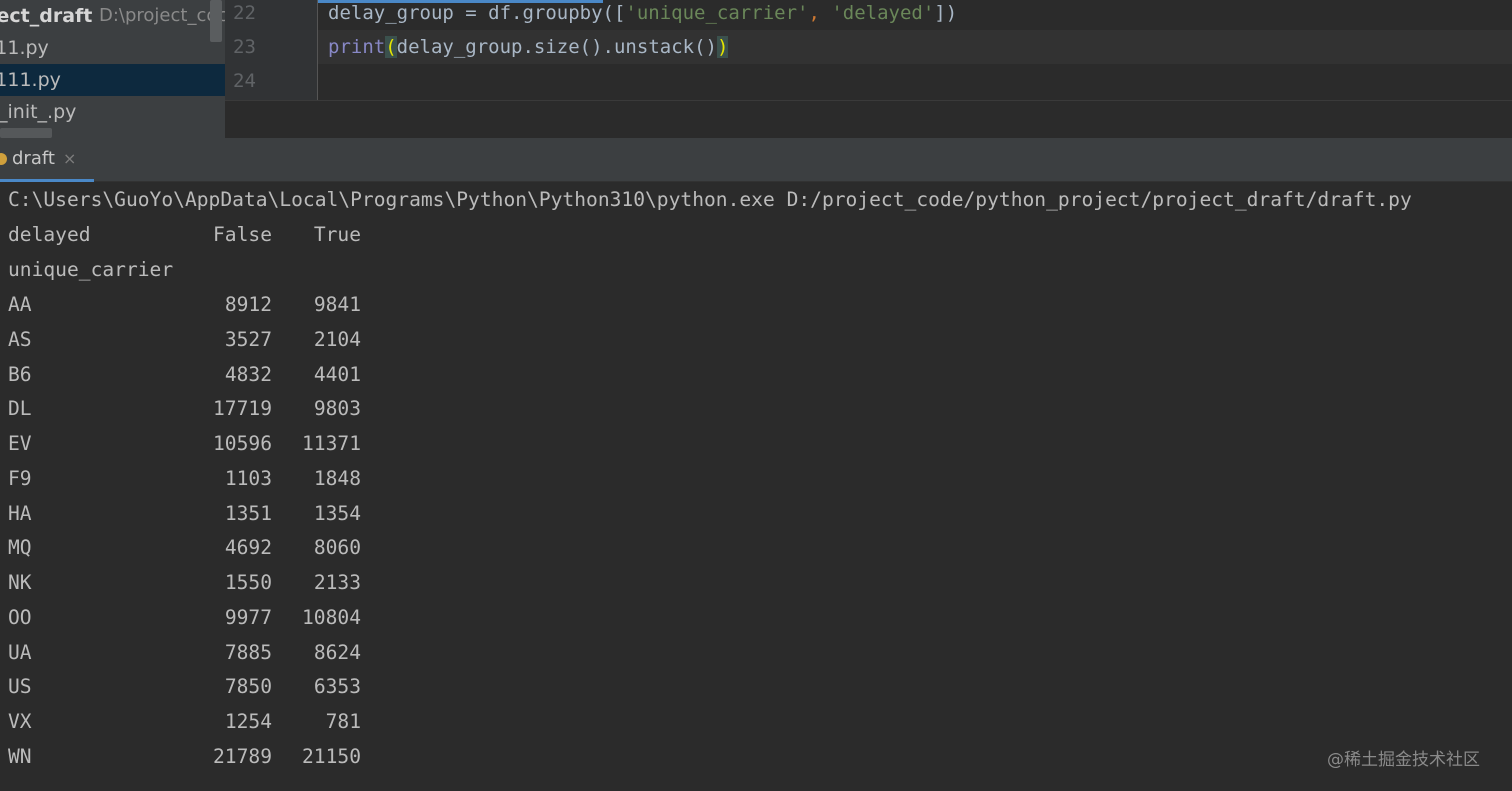 This screenshot has height=791, width=1512. I want to click on df-index-name: unique_carrier, so click(91, 269).